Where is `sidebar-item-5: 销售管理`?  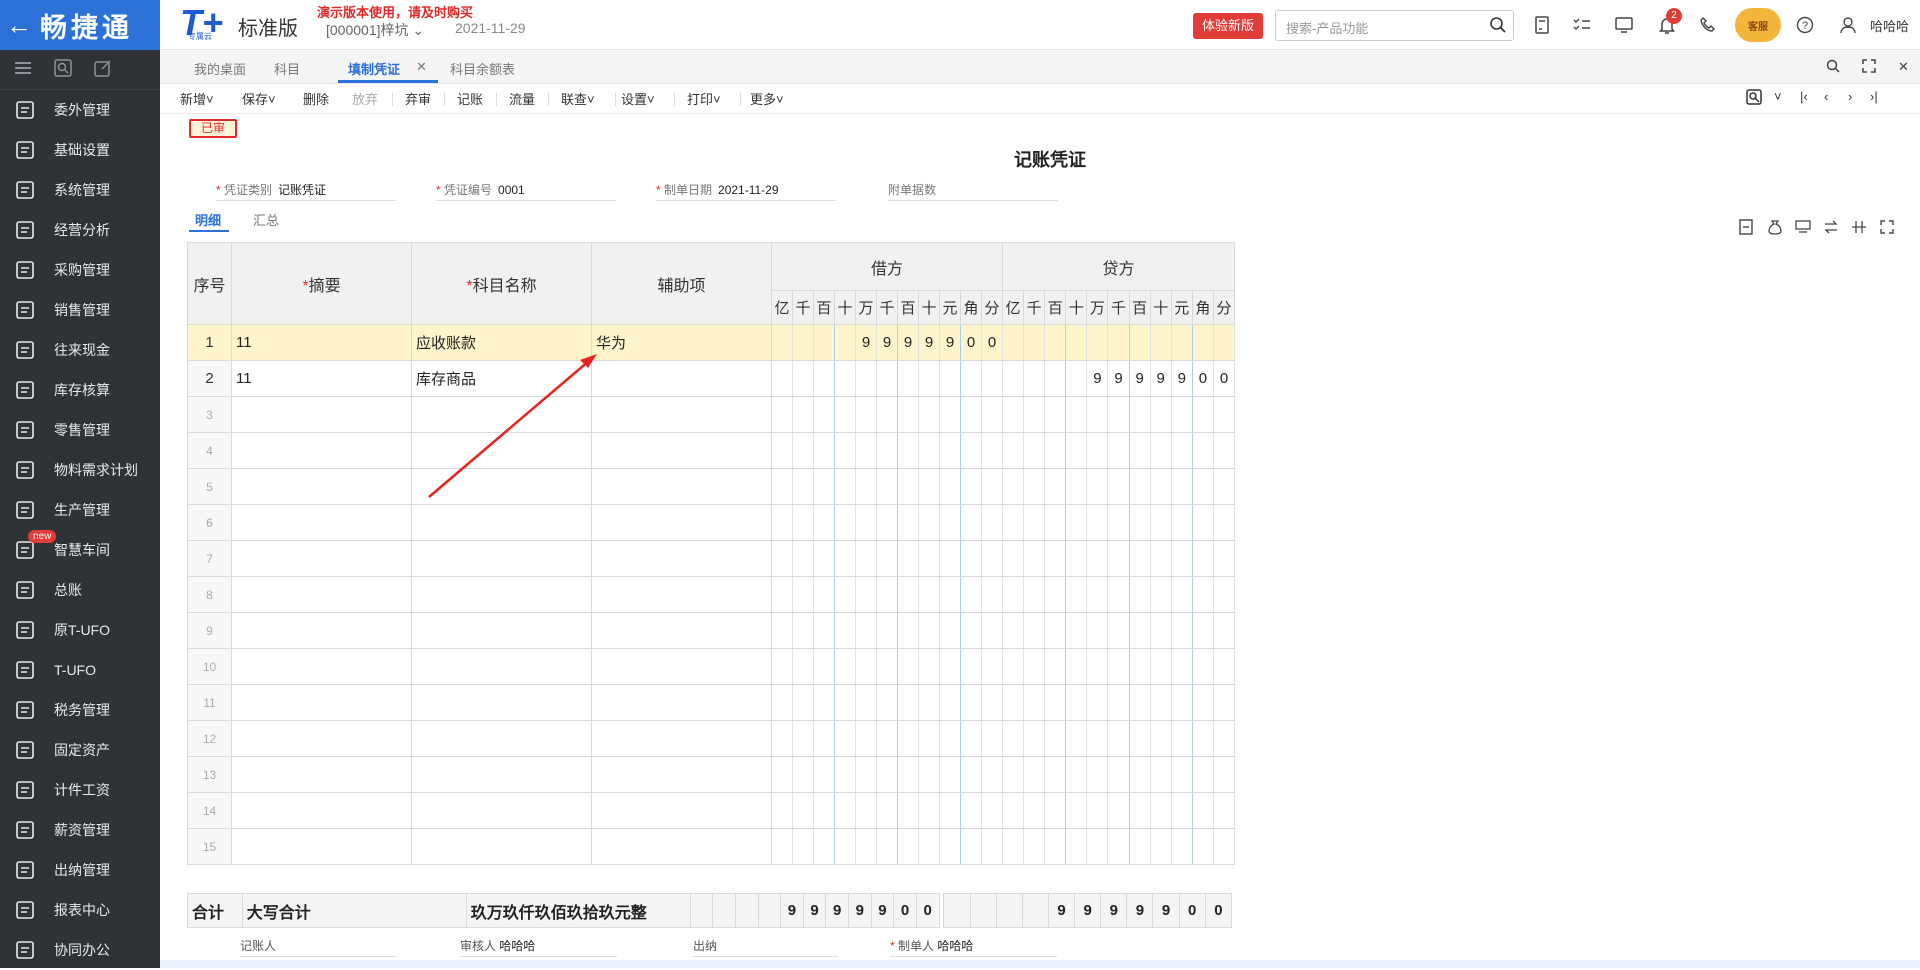
sidebar-item-5: 销售管理 is located at coordinates (80, 310).